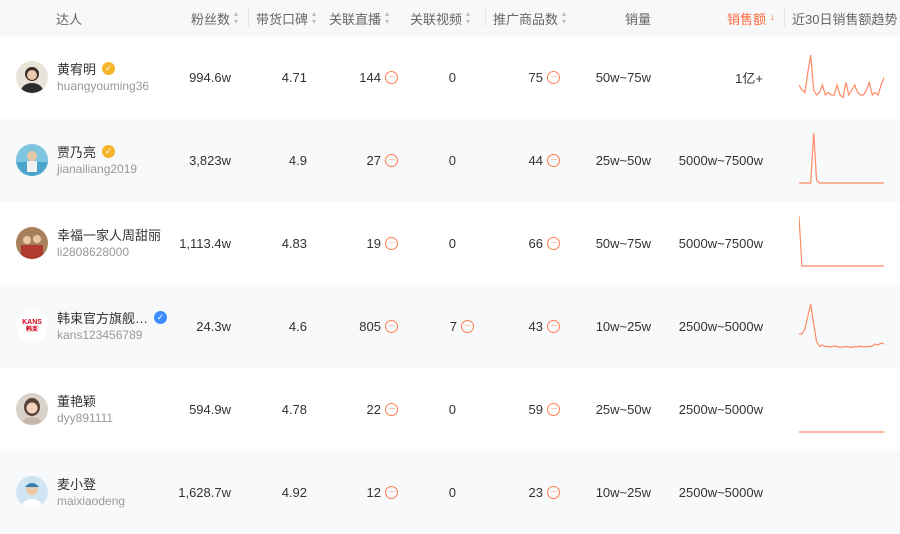 The image size is (900, 534). Describe the element at coordinates (86, 151) in the screenshot. I see `creator-name: 贾乃亮 ✓` at that location.